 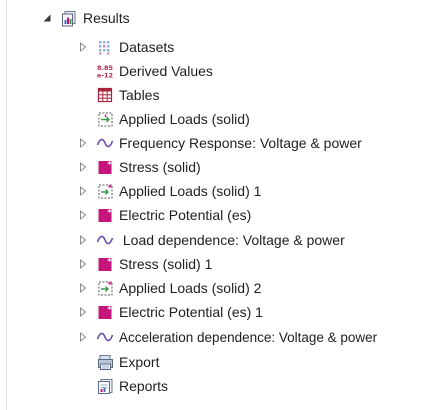 What do you see at coordinates (117, 362) in the screenshot?
I see `tree-node-export: Export` at bounding box center [117, 362].